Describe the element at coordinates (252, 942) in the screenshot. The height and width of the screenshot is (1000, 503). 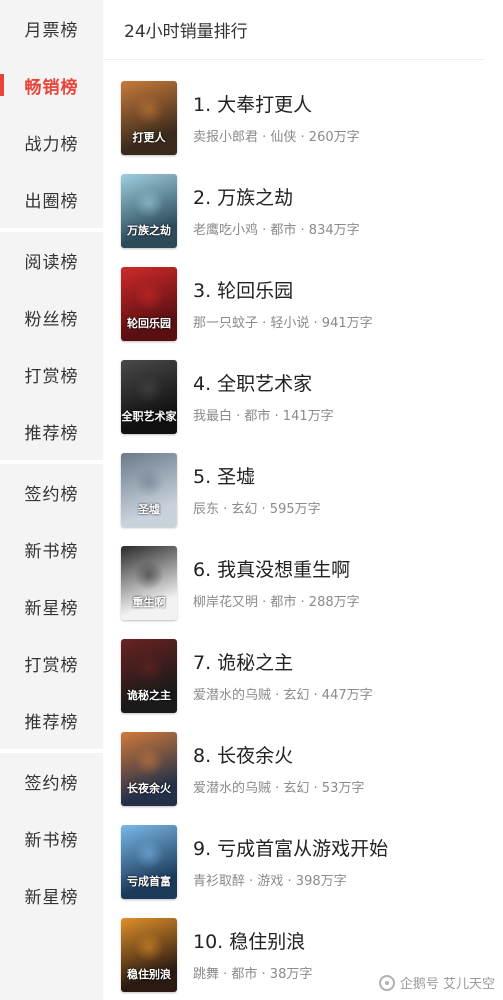
I see `book-title: 10. 稳住别浪` at that location.